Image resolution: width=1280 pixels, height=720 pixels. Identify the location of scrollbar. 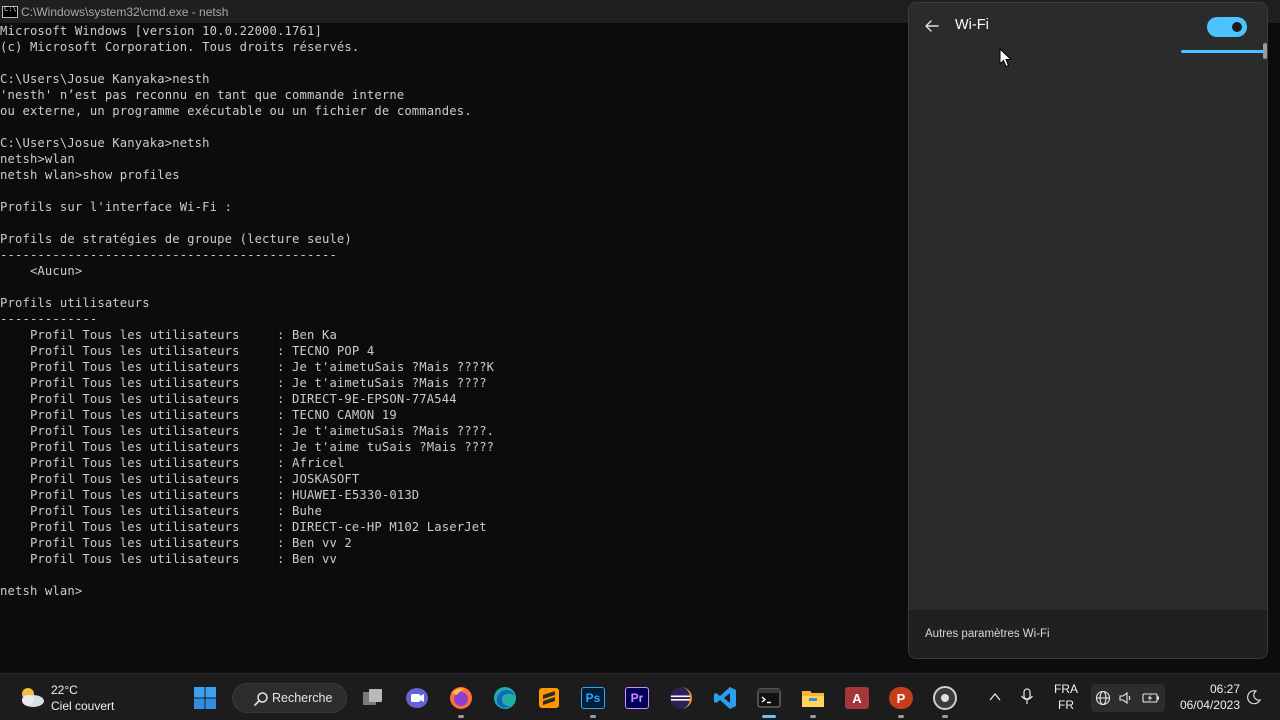
(1265, 51).